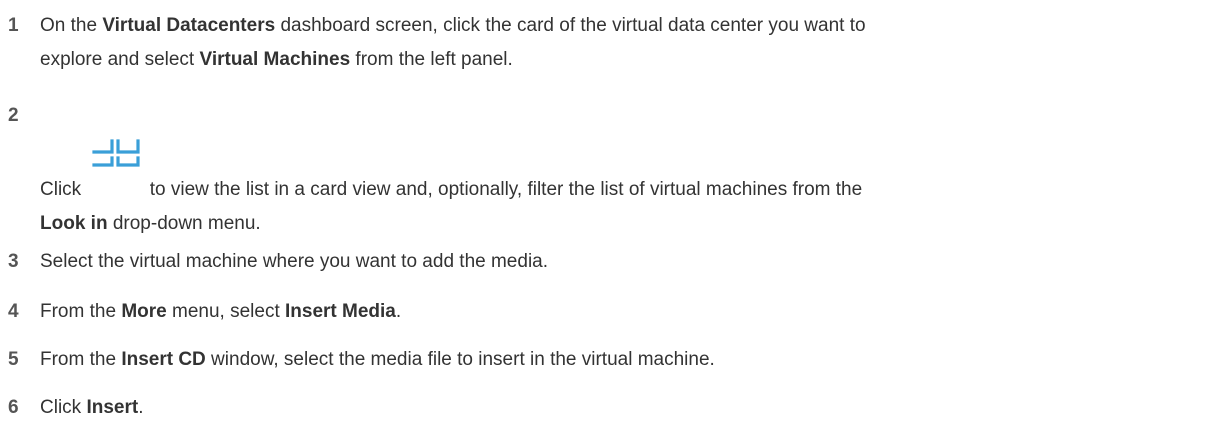 The image size is (1226, 436). I want to click on ui-term: Virtual Datacenters, so click(189, 25).